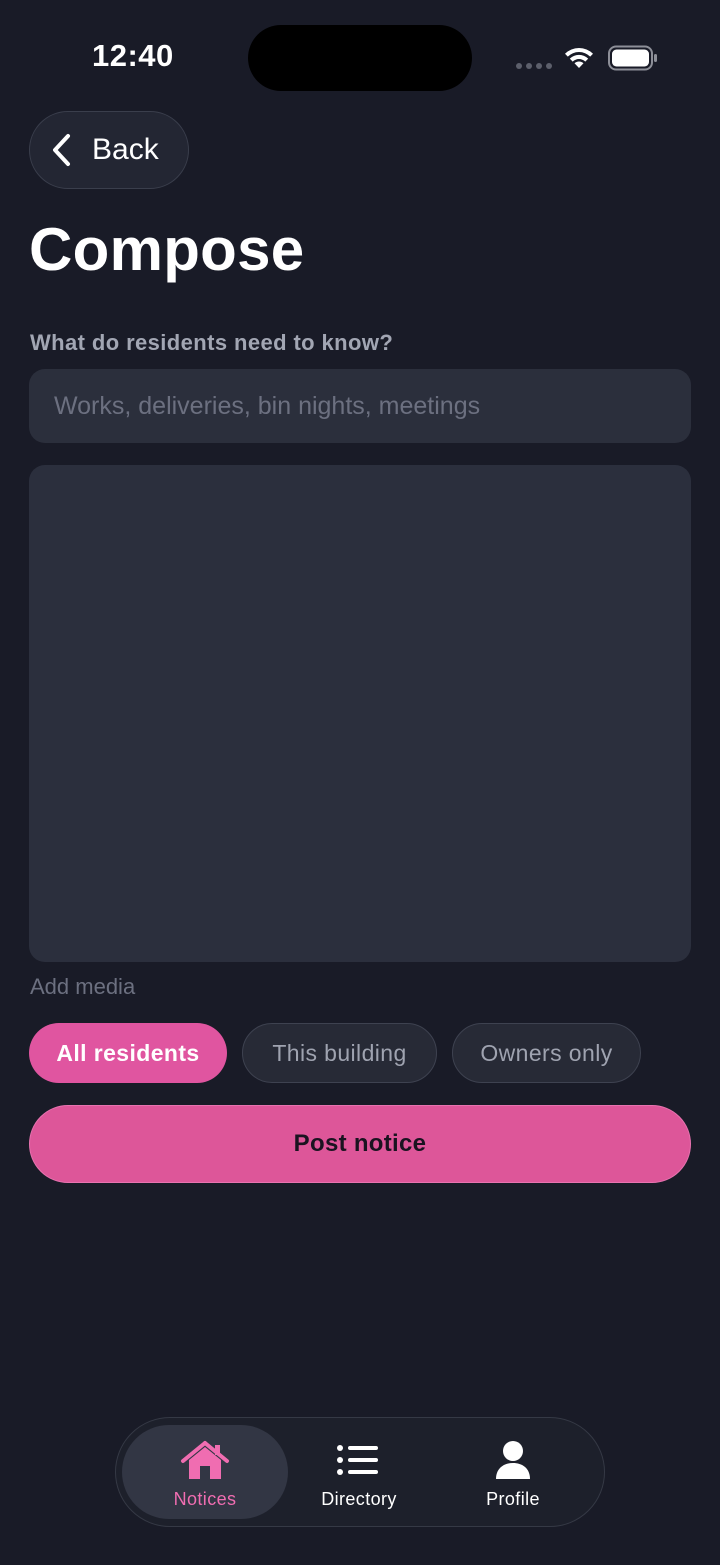 The width and height of the screenshot is (720, 1565). I want to click on tab-profile: Profile, so click(513, 1472).